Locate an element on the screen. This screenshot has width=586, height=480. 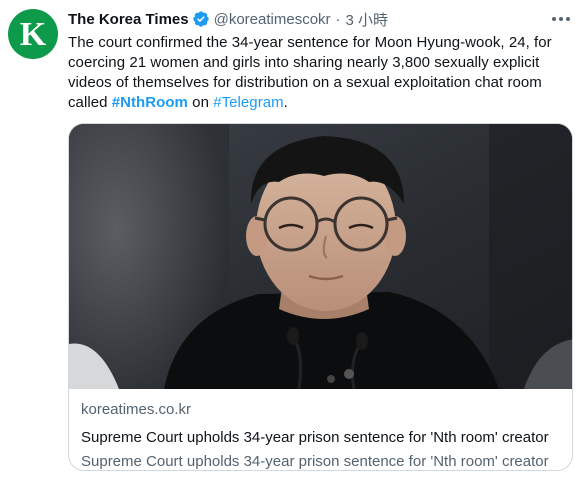
verified-badge-icon is located at coordinates (201, 19).